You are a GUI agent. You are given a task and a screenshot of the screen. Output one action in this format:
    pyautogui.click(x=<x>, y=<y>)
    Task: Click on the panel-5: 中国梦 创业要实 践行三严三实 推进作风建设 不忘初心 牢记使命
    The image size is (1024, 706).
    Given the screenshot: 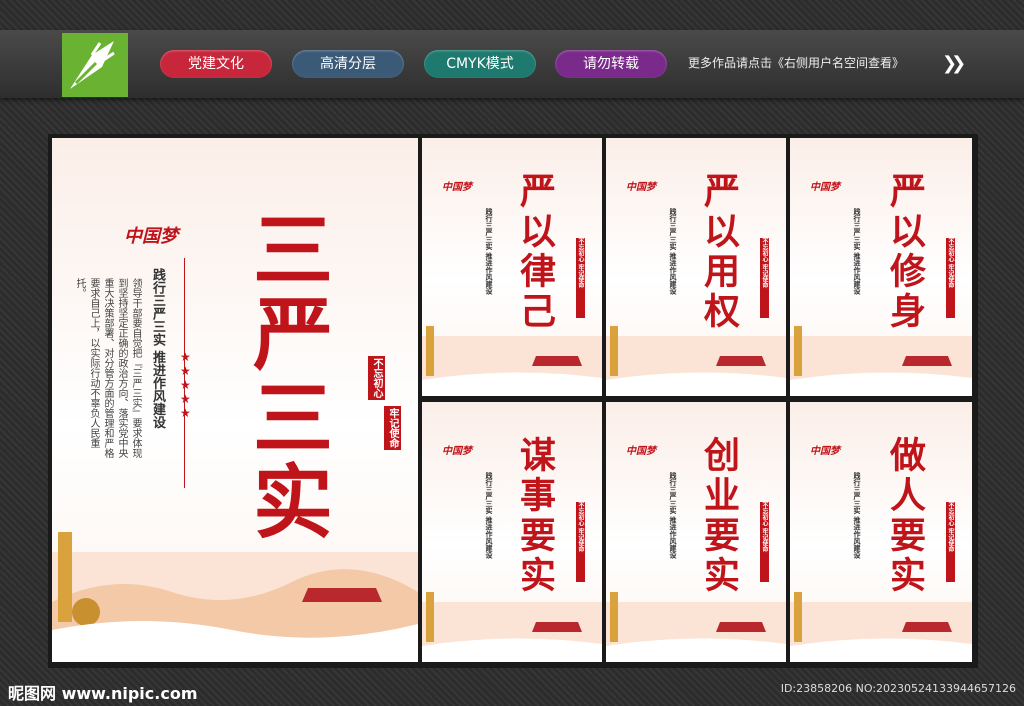 What is the action you would take?
    pyautogui.click(x=696, y=532)
    